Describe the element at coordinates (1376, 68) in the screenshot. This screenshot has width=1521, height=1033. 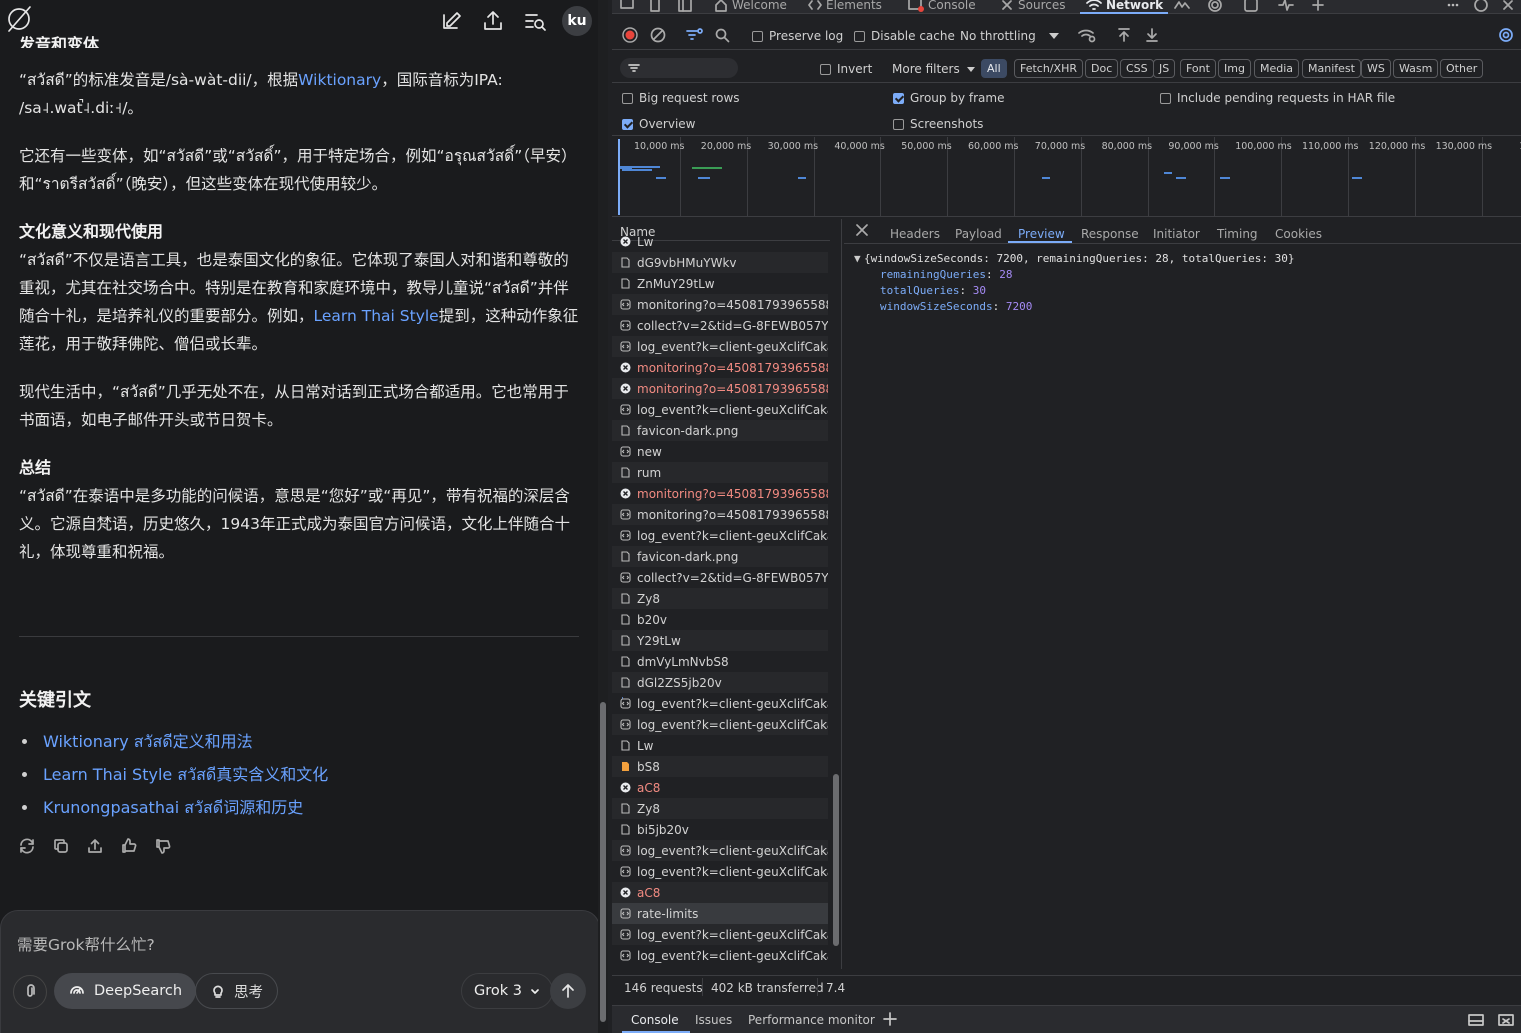
I see `filter-ws: WS` at that location.